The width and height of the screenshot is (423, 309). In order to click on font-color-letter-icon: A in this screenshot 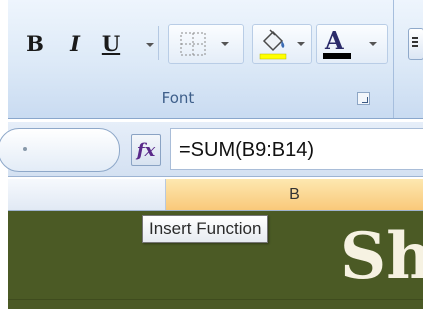, I will do `click(334, 40)`.